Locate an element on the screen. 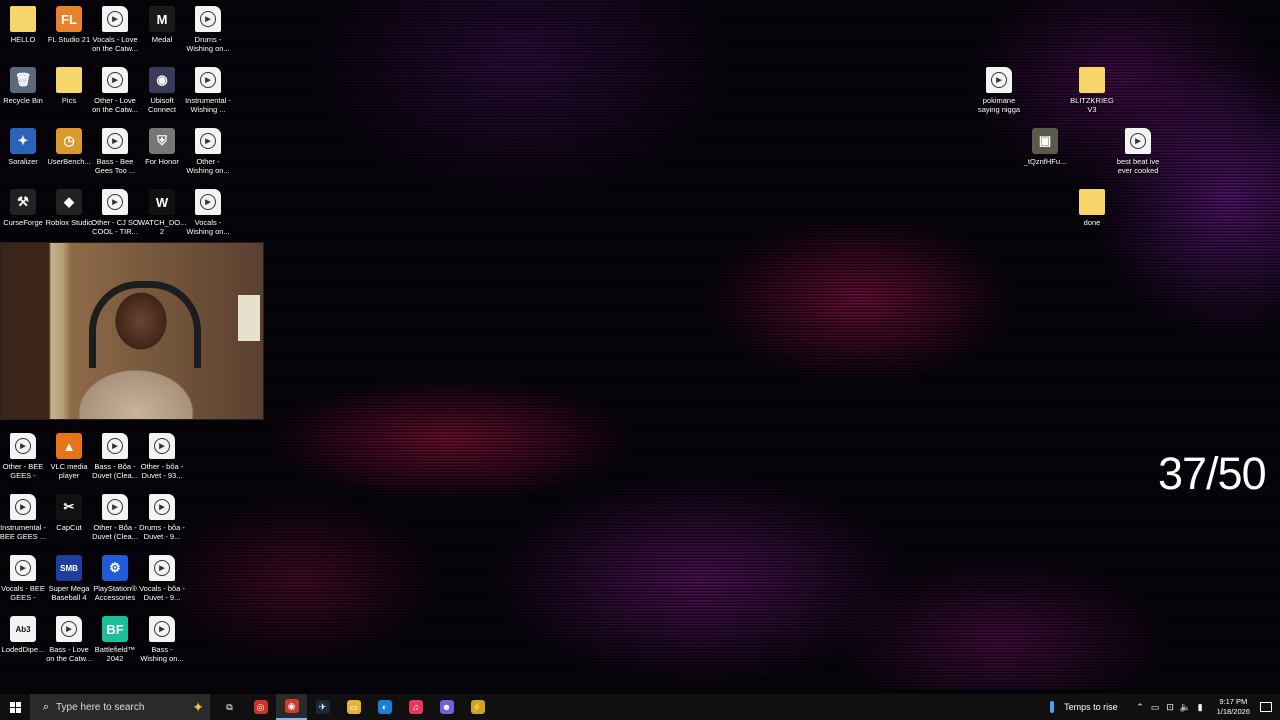  display-icon: ▭ is located at coordinates (1155, 707).